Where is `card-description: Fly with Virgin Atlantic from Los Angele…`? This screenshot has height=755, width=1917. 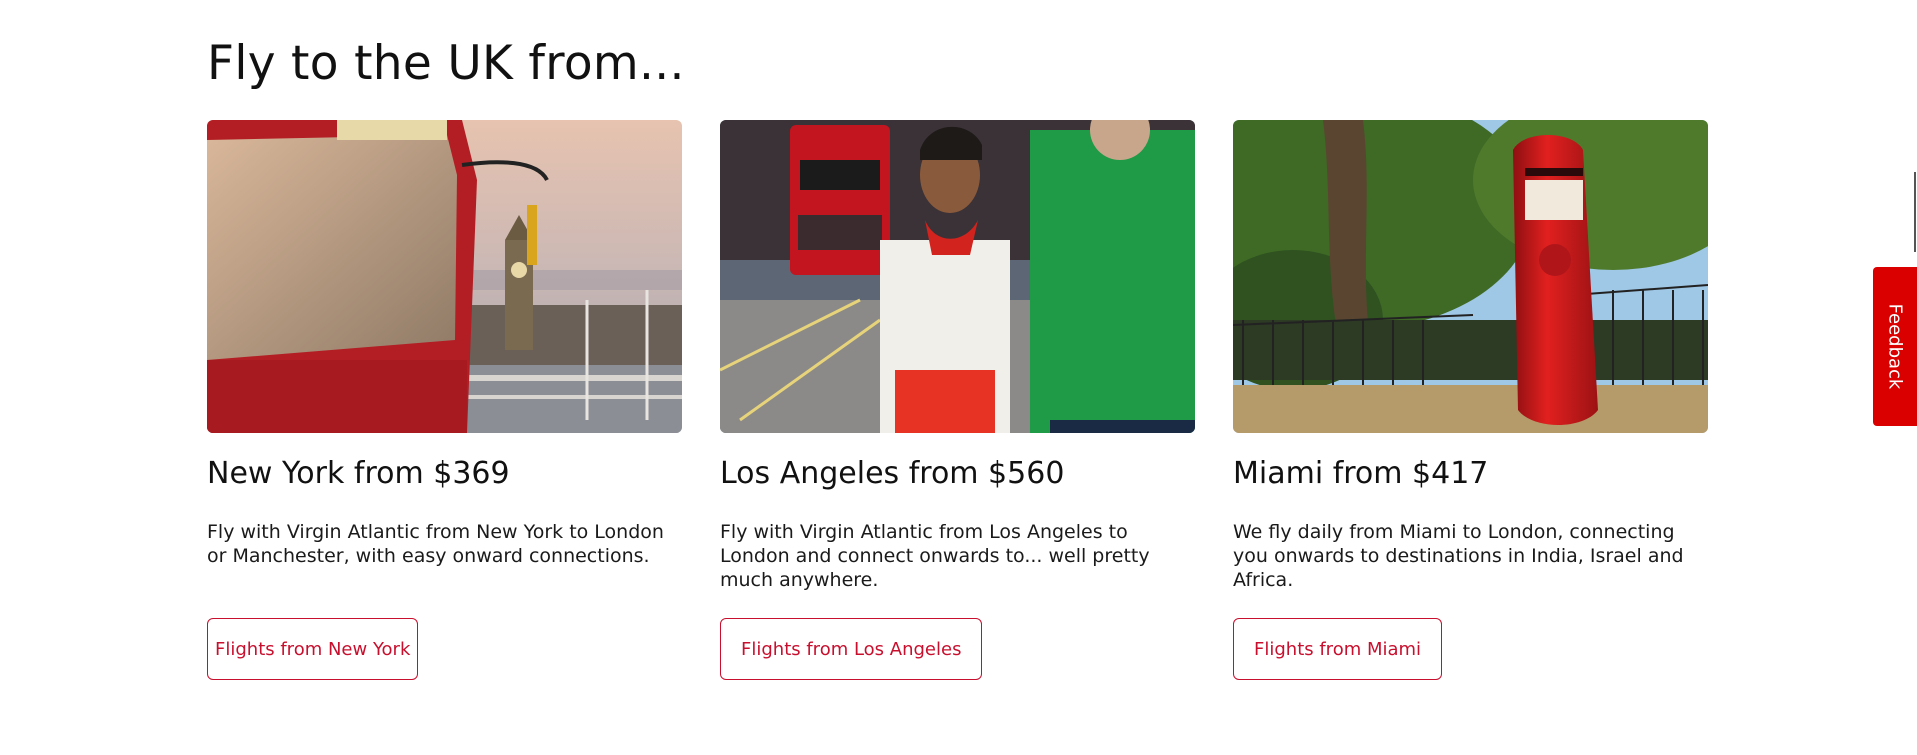 card-description: Fly with Virgin Atlantic from Los Angele… is located at coordinates (935, 556).